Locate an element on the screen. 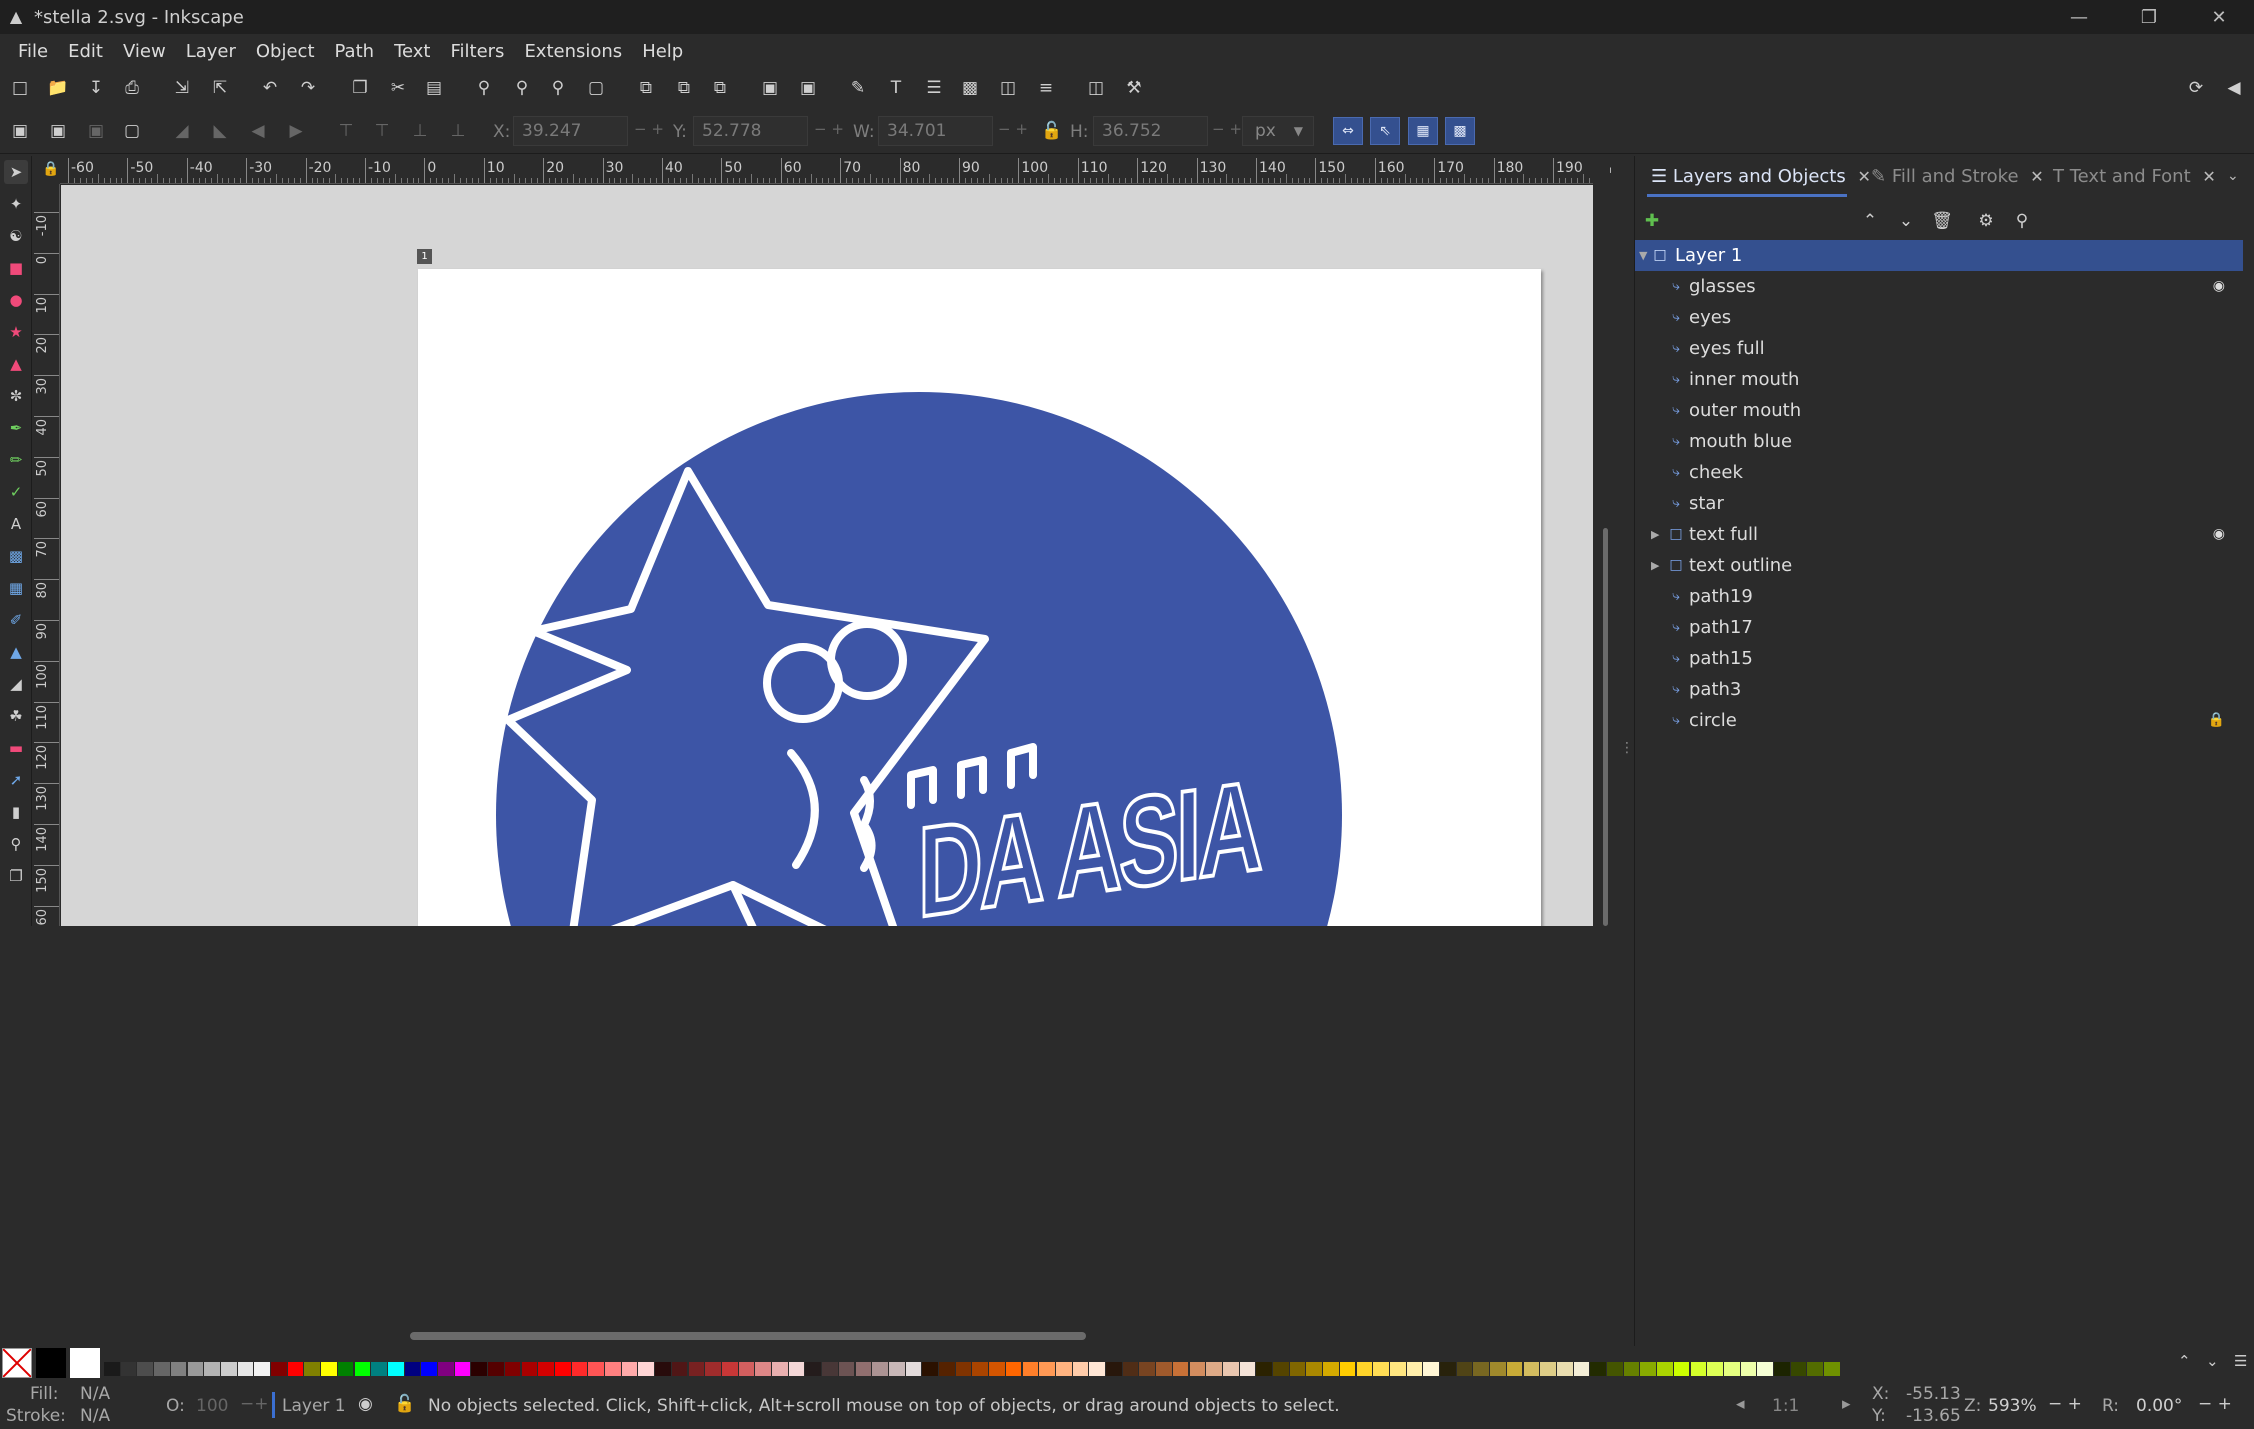  move-down-icon: ⌄ is located at coordinates (1906, 221).